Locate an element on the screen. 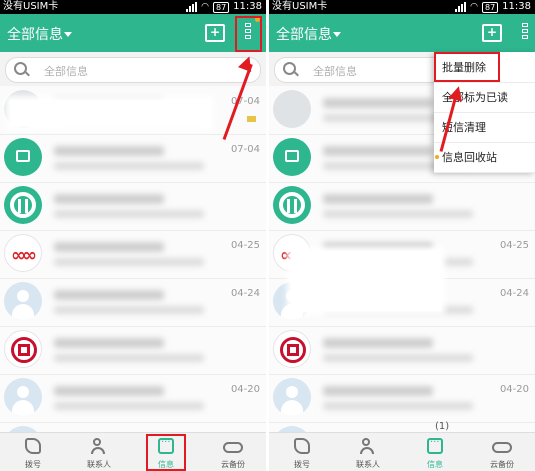 The image size is (535, 471). message-icon is located at coordinates (435, 445).